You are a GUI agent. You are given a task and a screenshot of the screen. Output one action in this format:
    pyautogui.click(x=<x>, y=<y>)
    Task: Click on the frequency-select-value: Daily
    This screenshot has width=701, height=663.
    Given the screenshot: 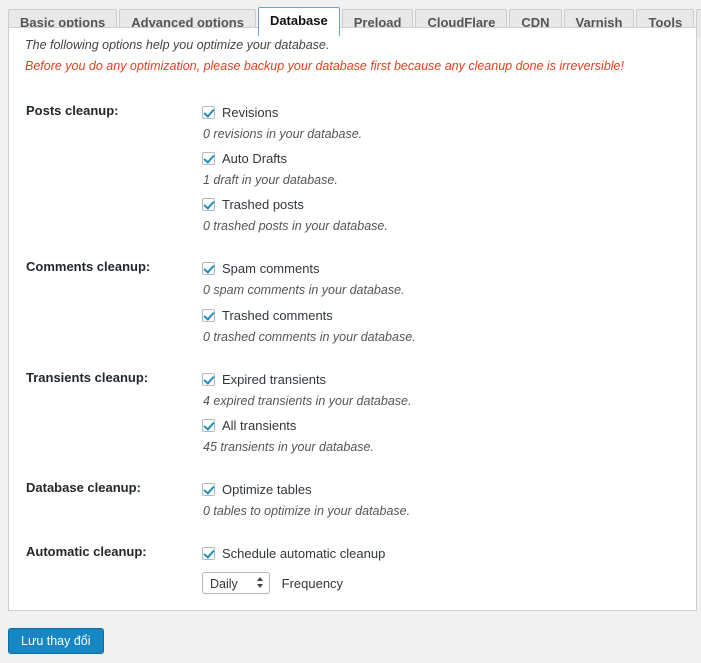 What is the action you would take?
    pyautogui.click(x=224, y=584)
    